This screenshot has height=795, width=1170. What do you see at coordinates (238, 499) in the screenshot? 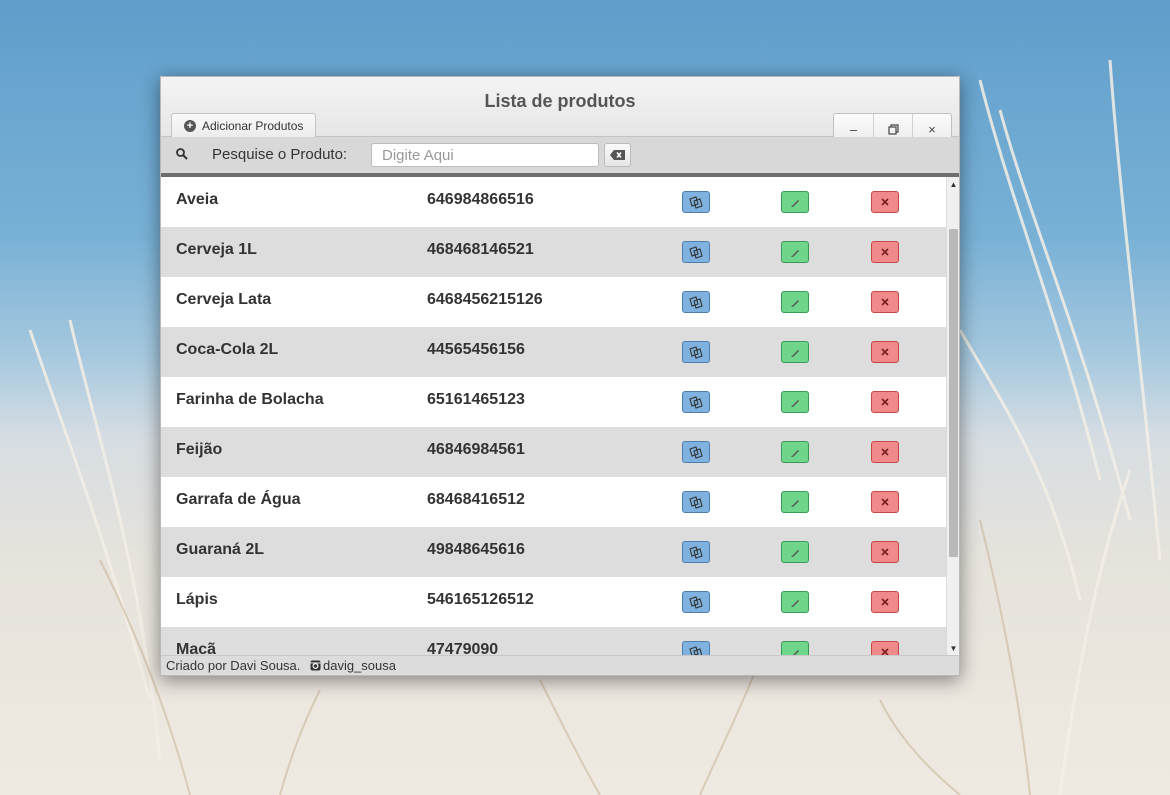
I see `product-name: Garrafa de Água` at bounding box center [238, 499].